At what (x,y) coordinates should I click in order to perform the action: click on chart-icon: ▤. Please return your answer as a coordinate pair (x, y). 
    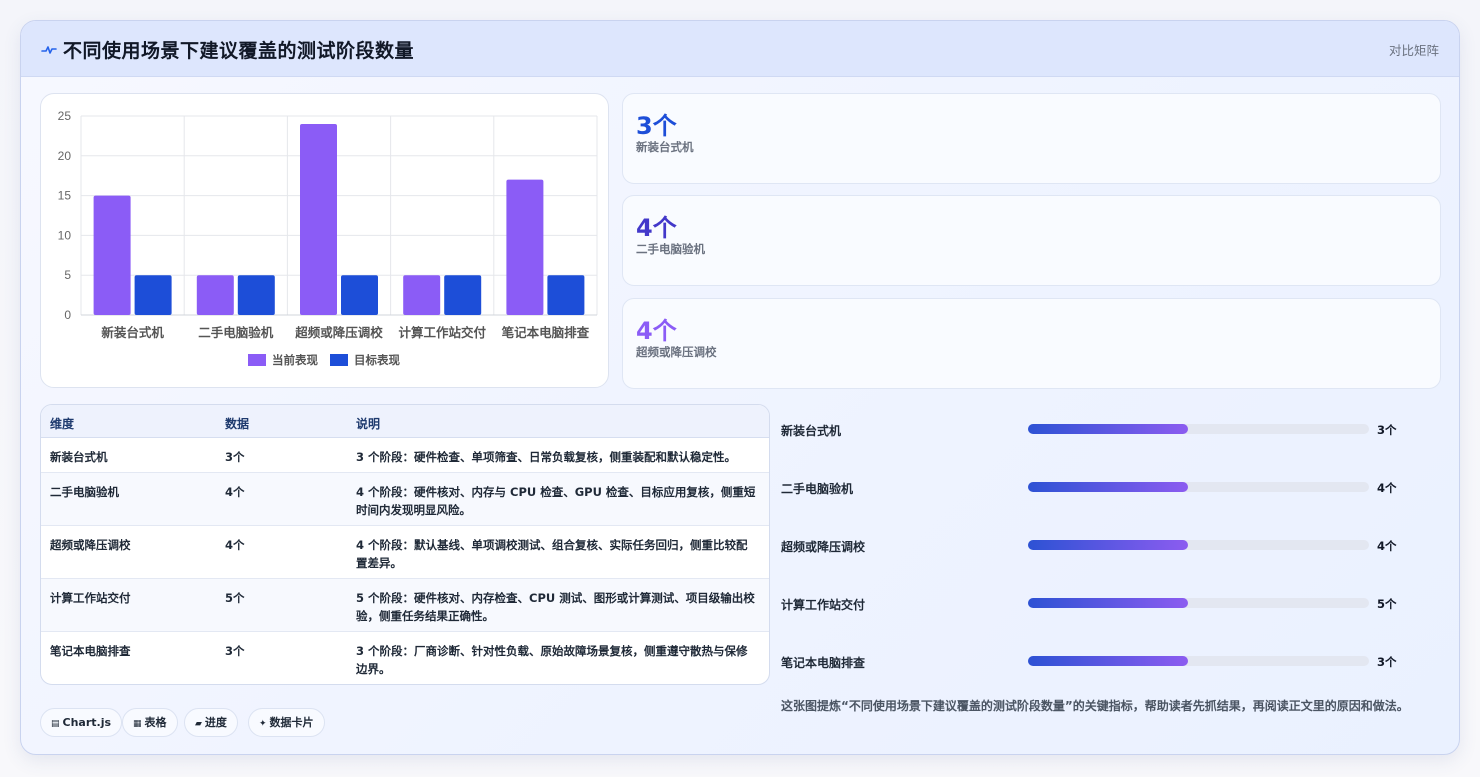
    Looking at the image, I should click on (55, 724).